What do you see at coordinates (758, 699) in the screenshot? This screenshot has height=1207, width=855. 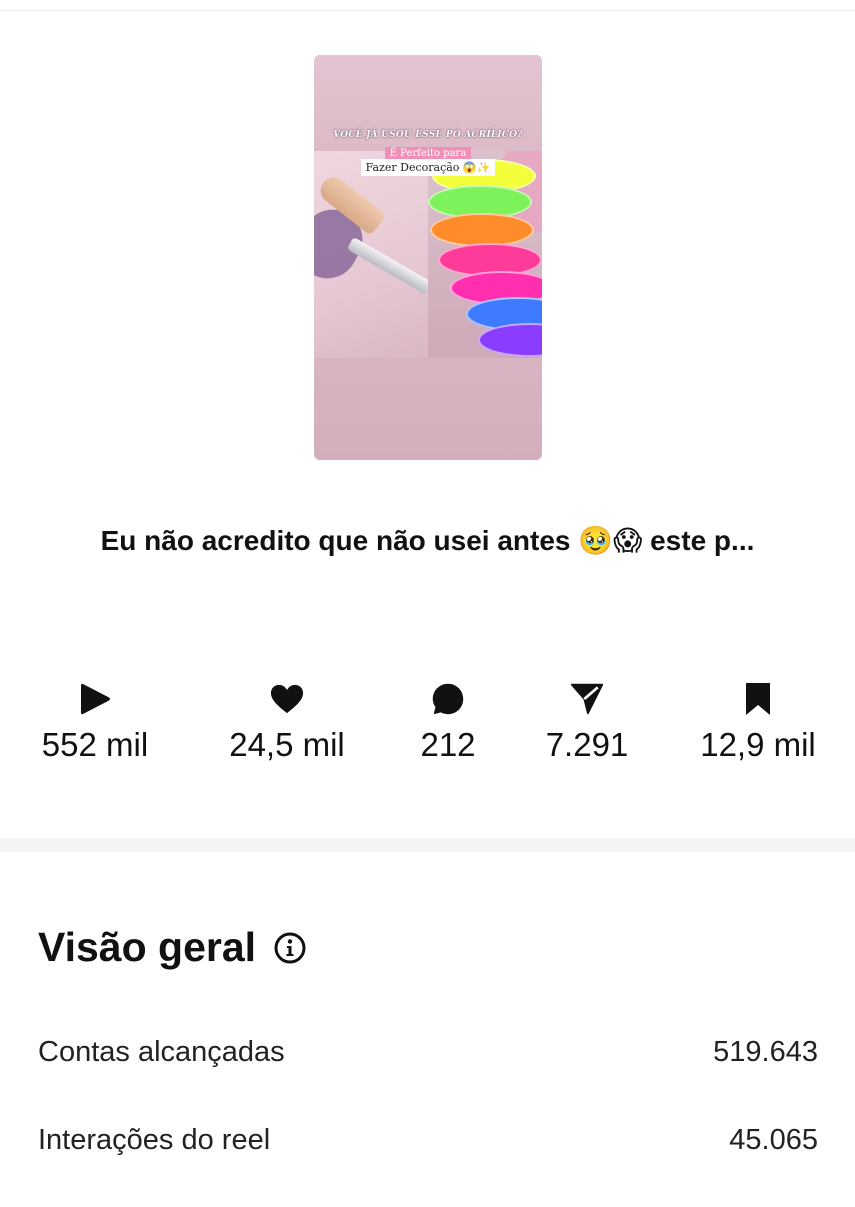 I see `bookmark-icon` at bounding box center [758, 699].